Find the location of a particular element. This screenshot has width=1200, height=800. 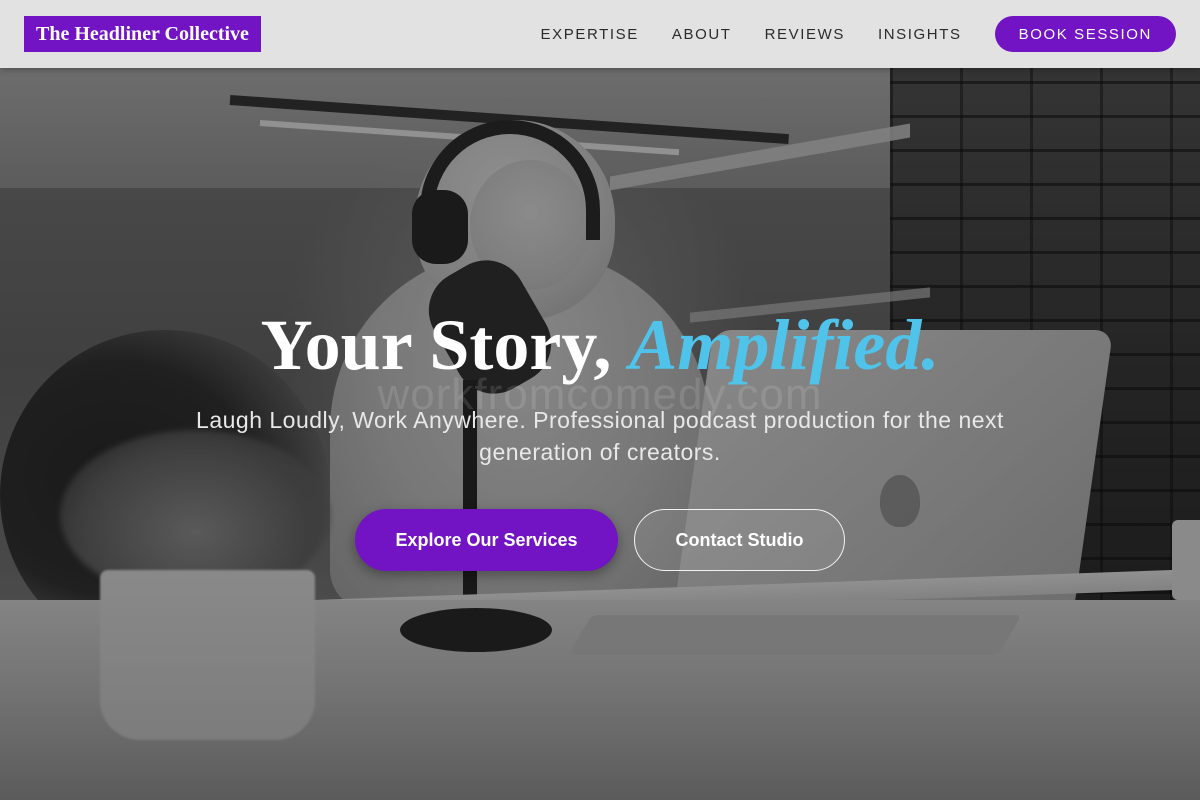

hero-headline: Your Story, Amplified. is located at coordinates (600, 345).